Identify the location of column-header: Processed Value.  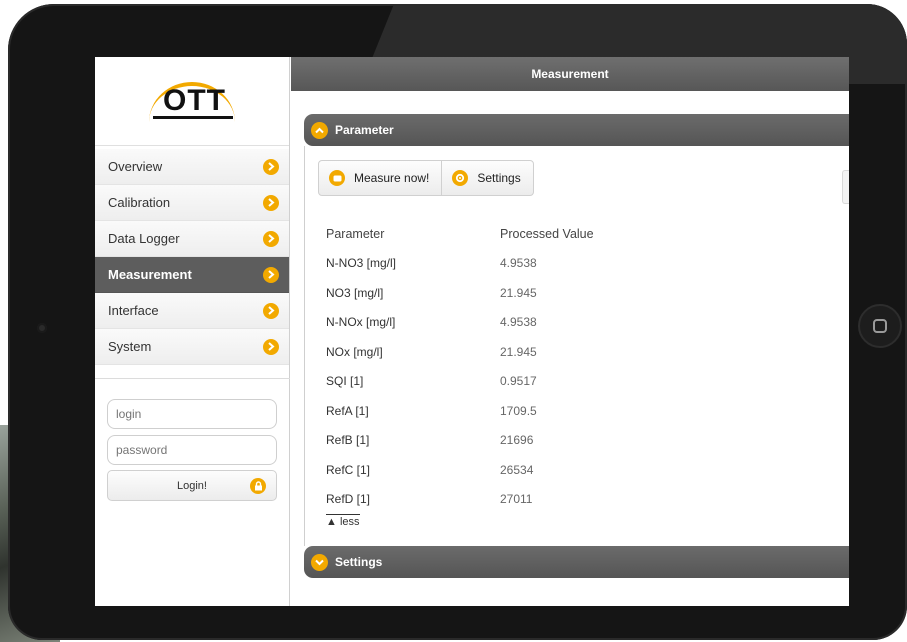
(547, 233).